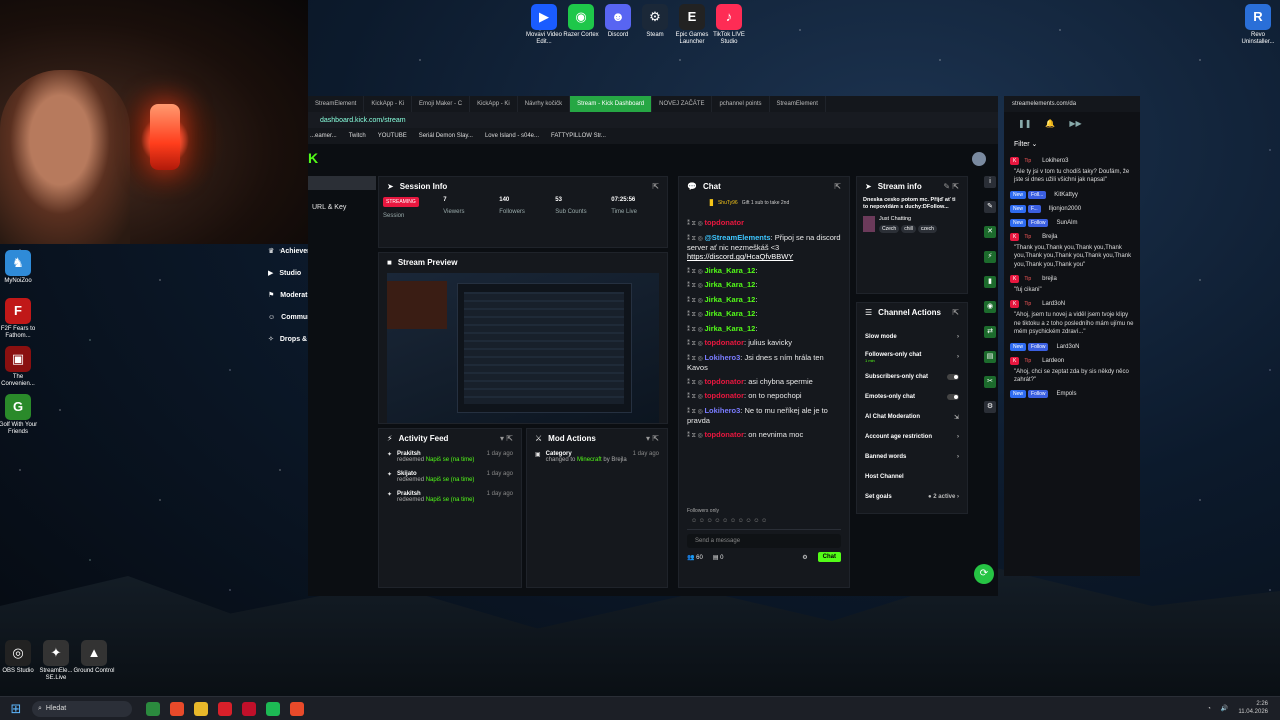  What do you see at coordinates (313, 158) in the screenshot?
I see `kick-logo: K` at bounding box center [313, 158].